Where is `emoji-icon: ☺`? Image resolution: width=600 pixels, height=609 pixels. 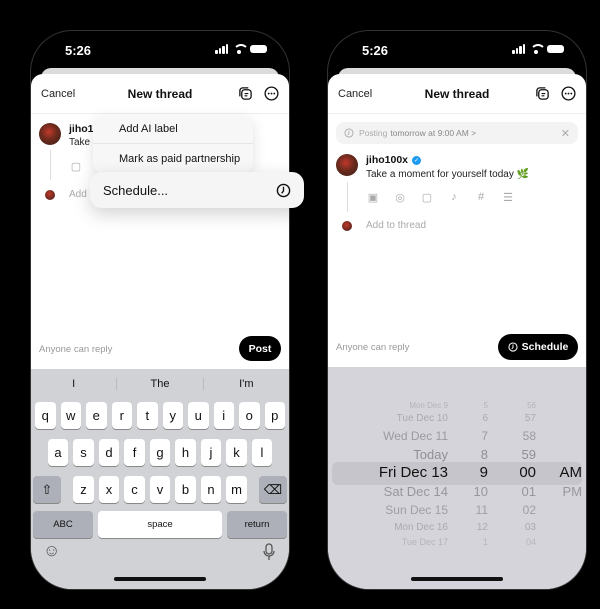 emoji-icon: ☺ is located at coordinates (51, 551).